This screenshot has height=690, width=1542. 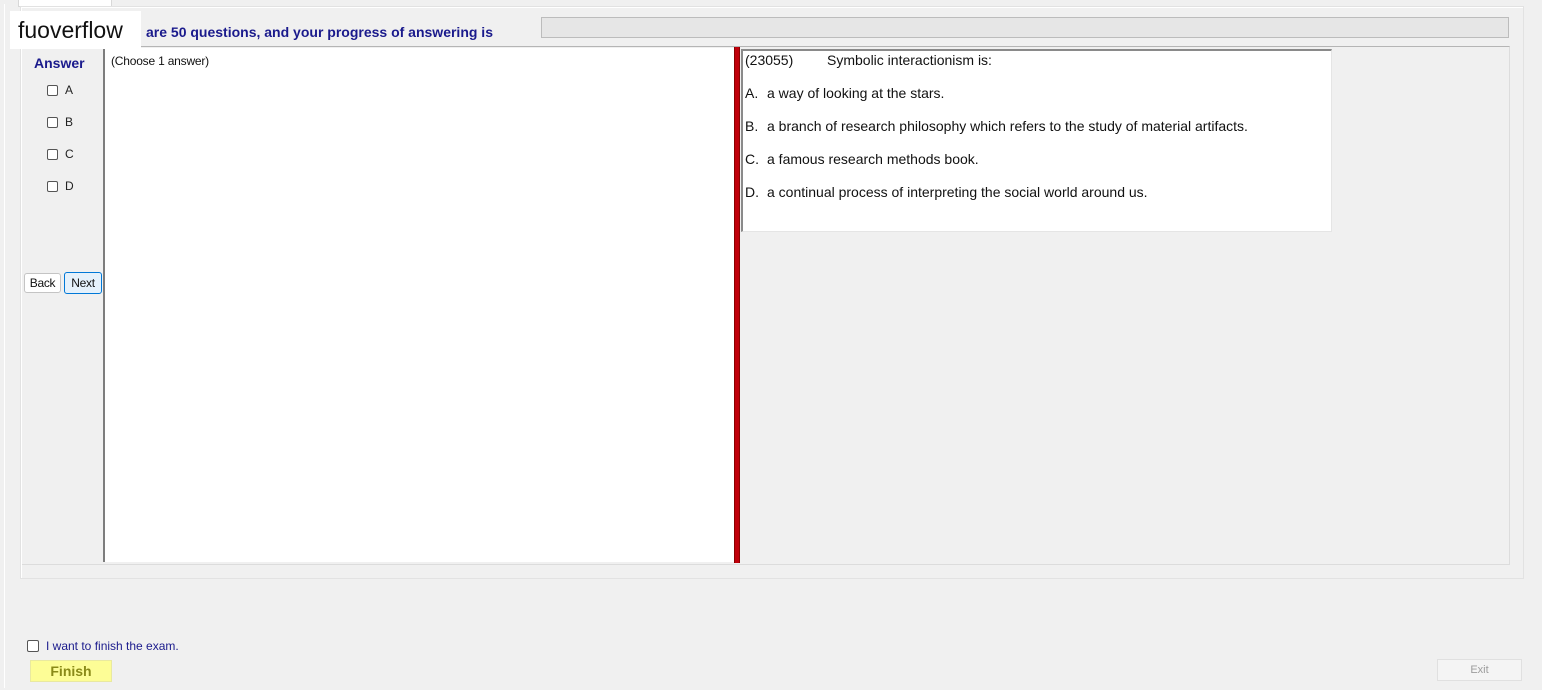 What do you see at coordinates (1025, 27) in the screenshot?
I see `progress-bar` at bounding box center [1025, 27].